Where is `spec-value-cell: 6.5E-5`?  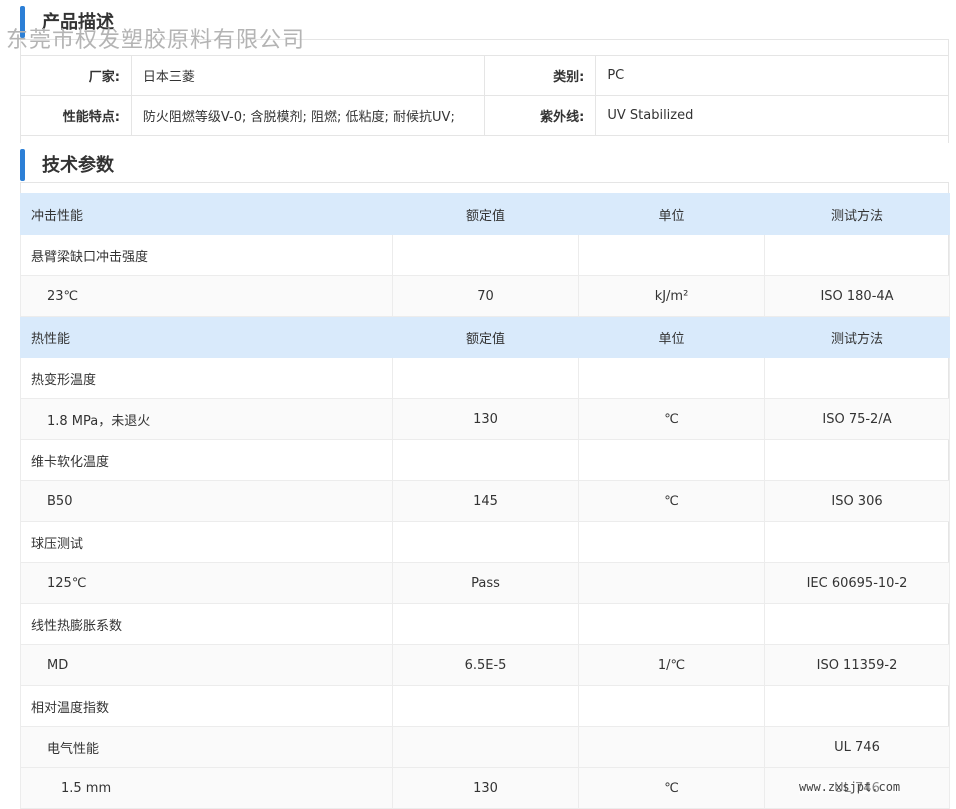 spec-value-cell: 6.5E-5 is located at coordinates (485, 665).